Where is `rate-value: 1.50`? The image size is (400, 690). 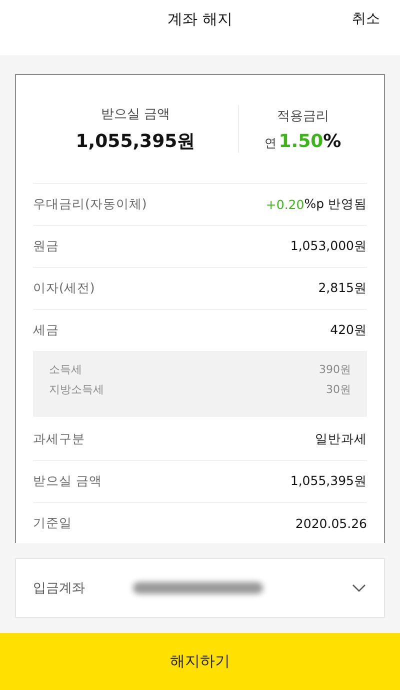
rate-value: 1.50 is located at coordinates (301, 141).